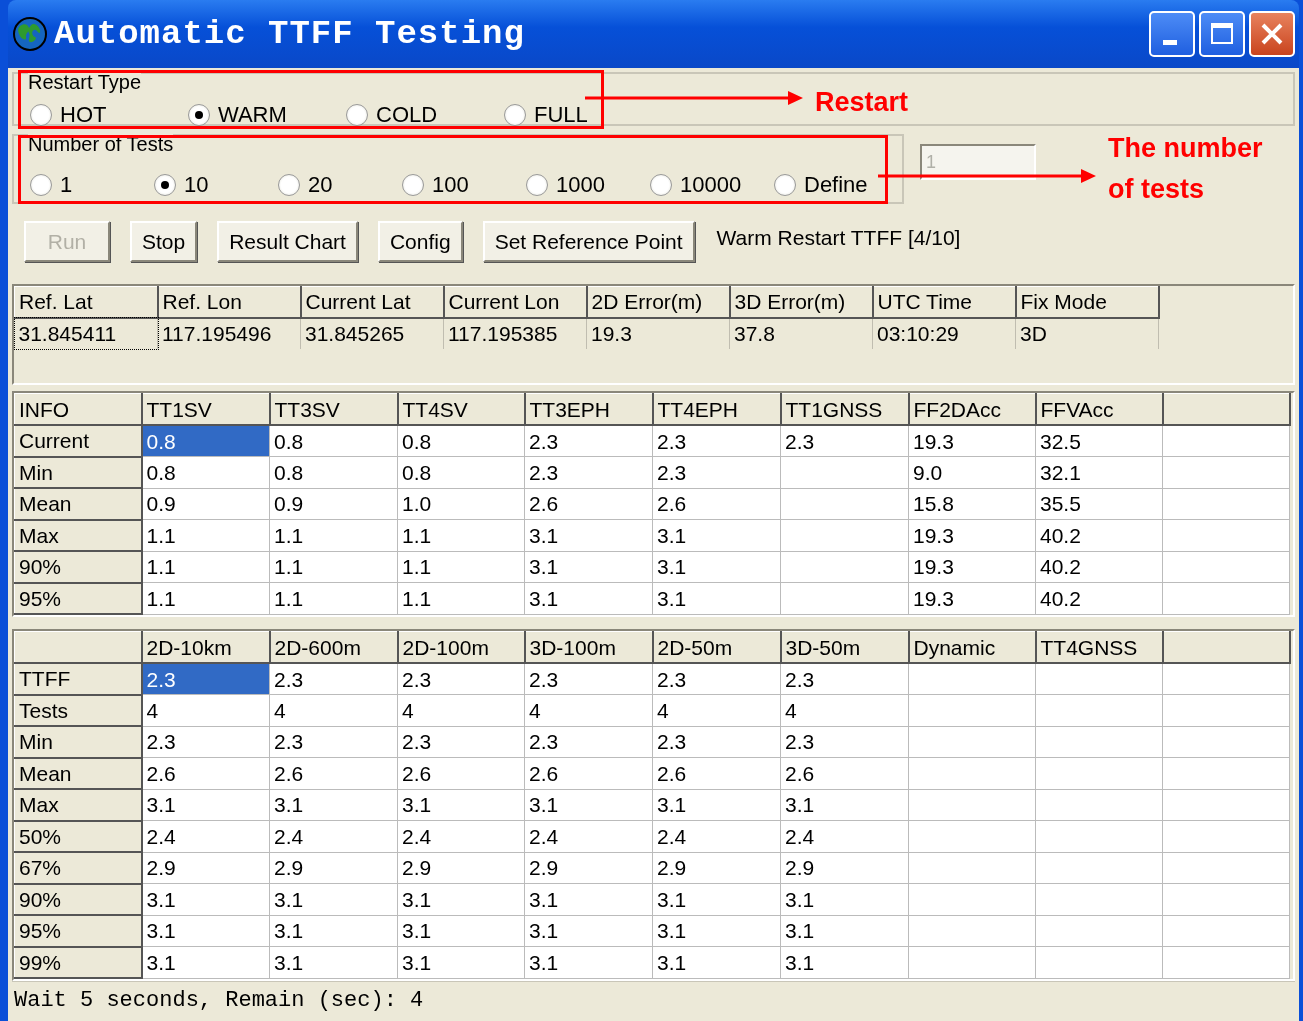  Describe the element at coordinates (464, 184) in the screenshot. I see `radio-option: 100` at that location.